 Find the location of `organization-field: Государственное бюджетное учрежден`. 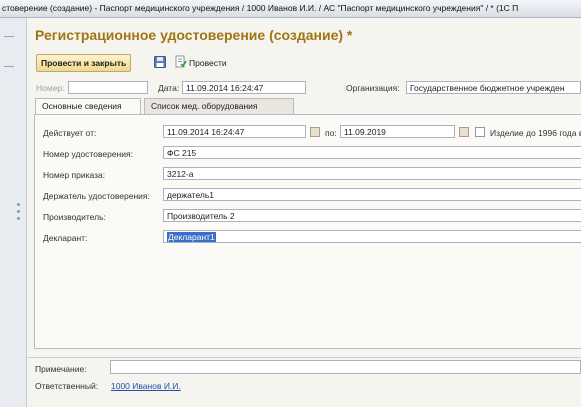

organization-field: Государственное бюджетное учрежден is located at coordinates (493, 87).